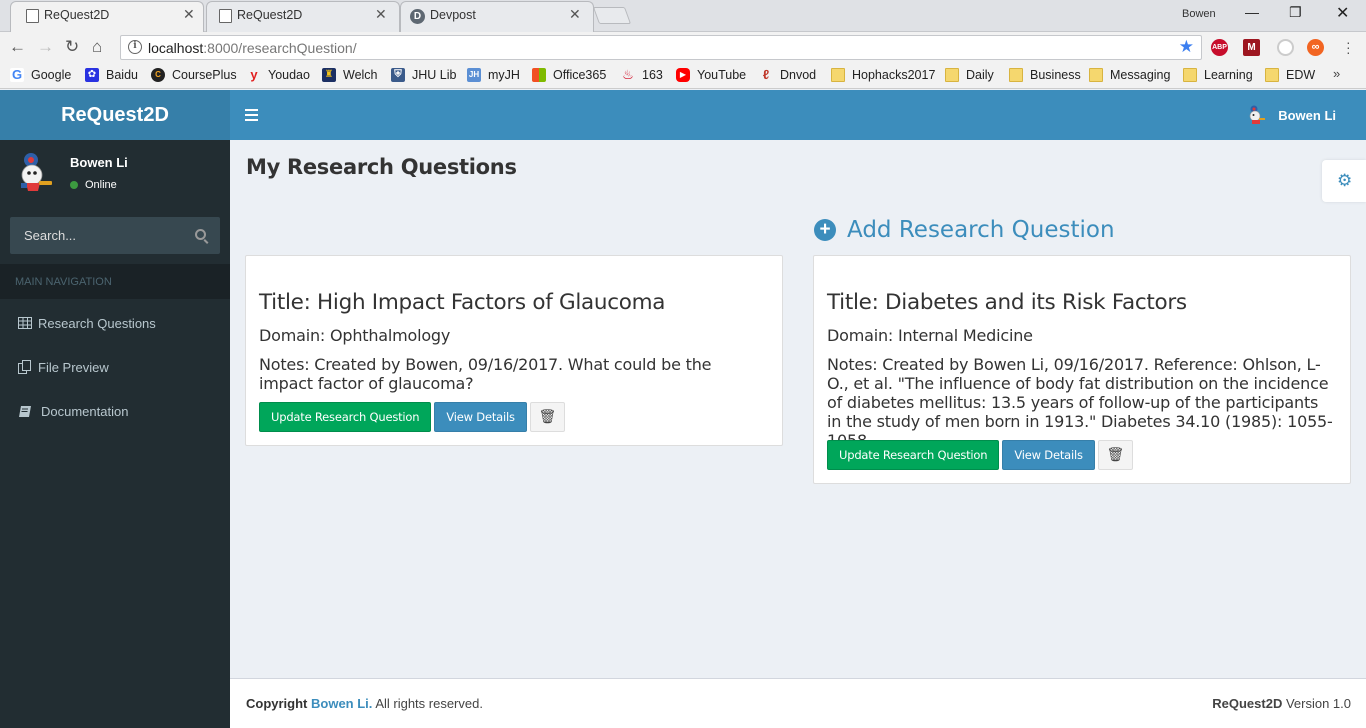 This screenshot has width=1366, height=728. I want to click on browser-tab-request2d-active: ReQuest2D ✕, so click(103, 16).